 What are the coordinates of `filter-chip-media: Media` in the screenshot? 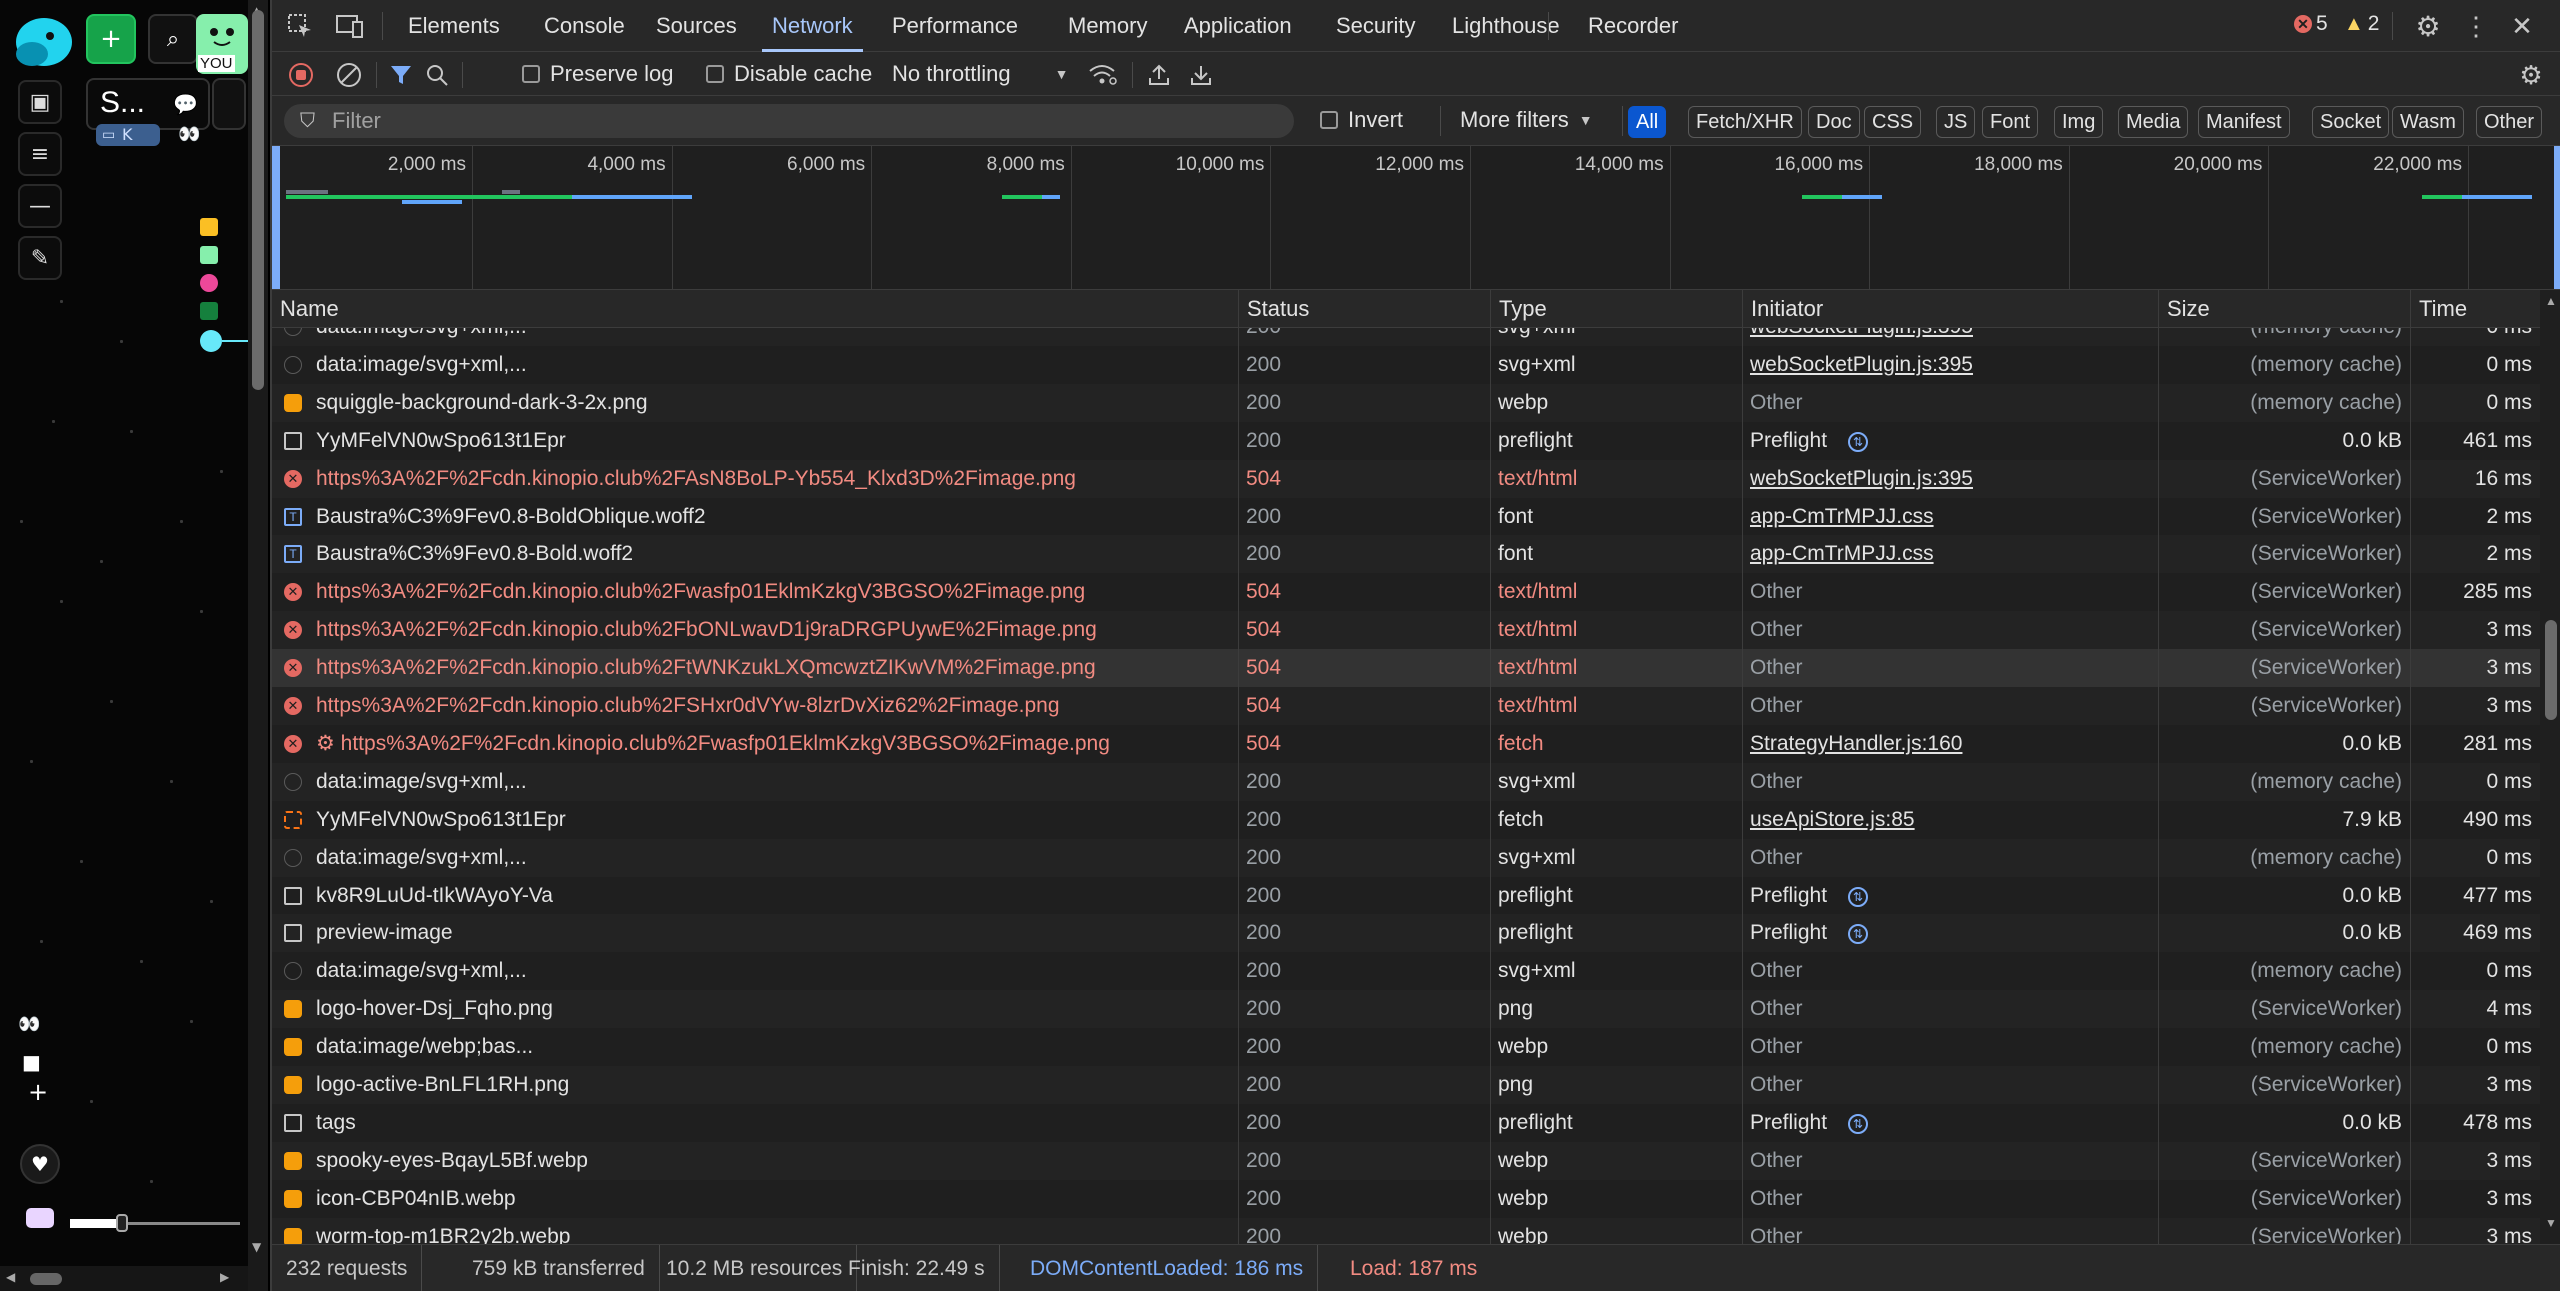 It's located at (2153, 122).